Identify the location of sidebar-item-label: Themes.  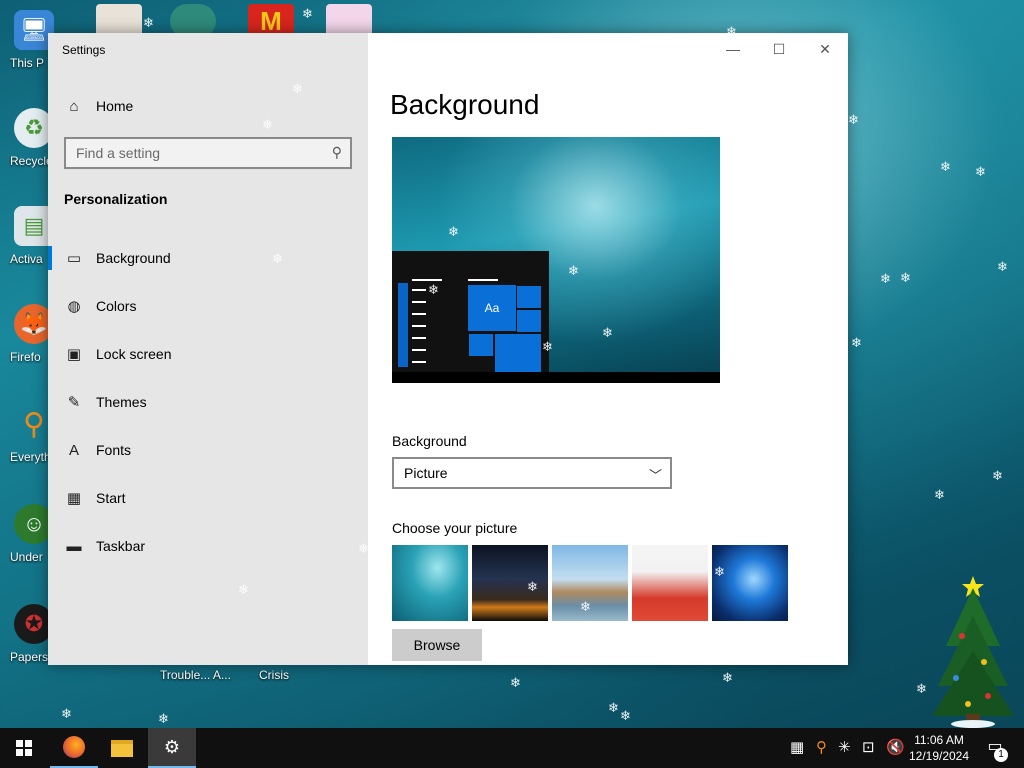
(121, 402).